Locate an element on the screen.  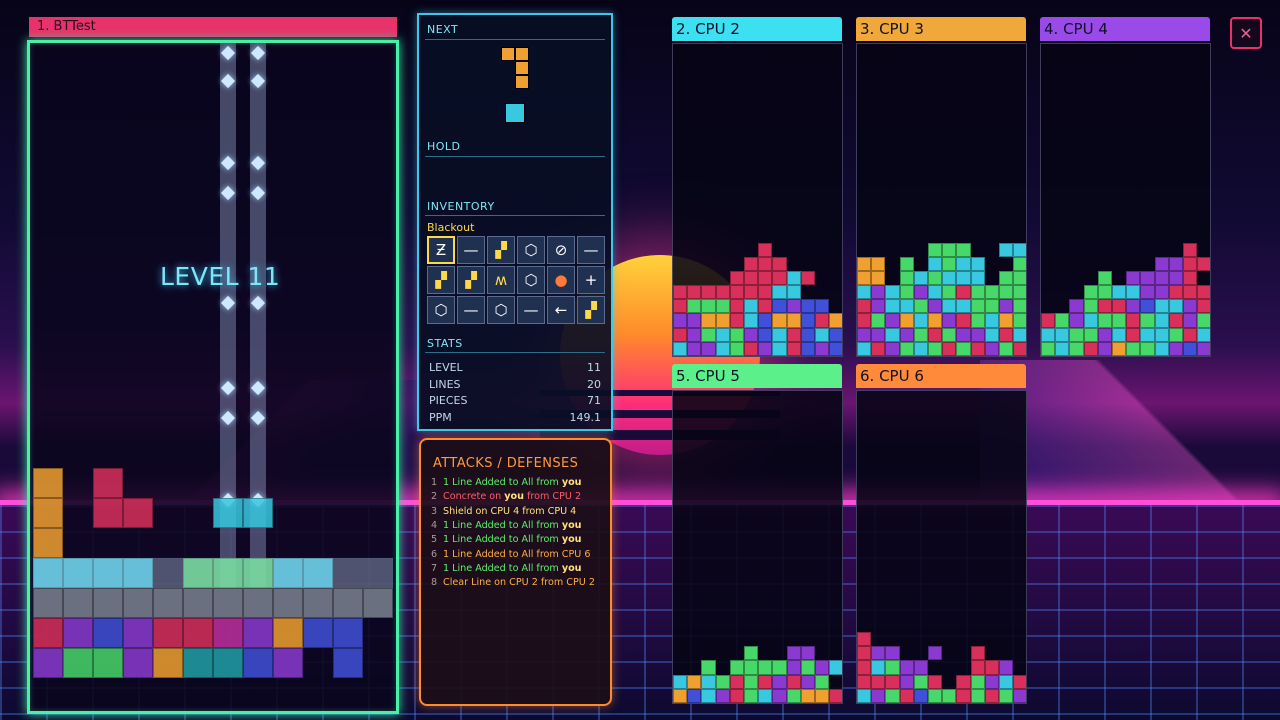
bomb-icon: ● is located at coordinates (561, 280).